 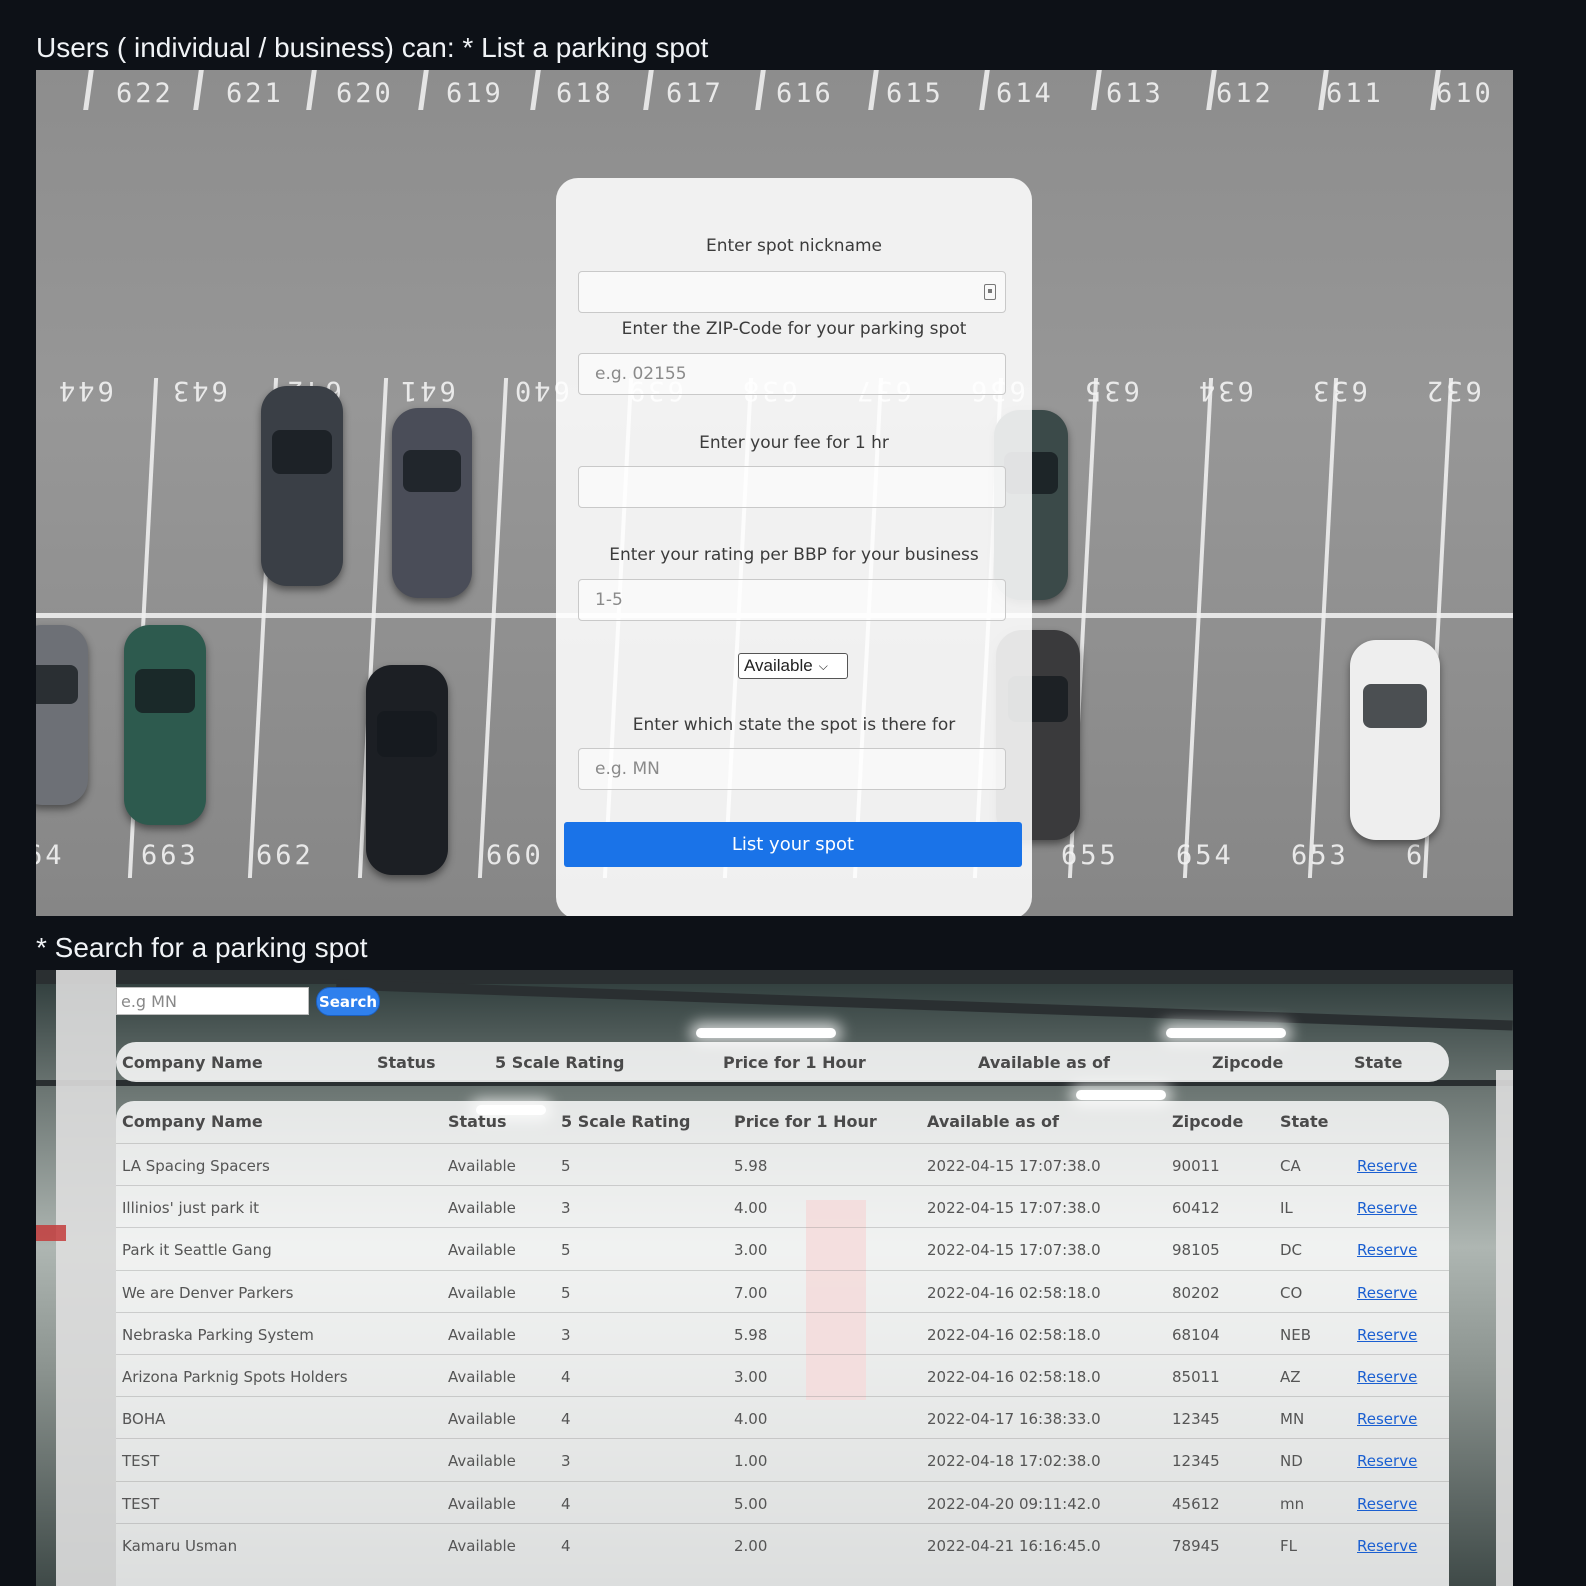 I want to click on header-available: Available as of, so click(x=1044, y=1062).